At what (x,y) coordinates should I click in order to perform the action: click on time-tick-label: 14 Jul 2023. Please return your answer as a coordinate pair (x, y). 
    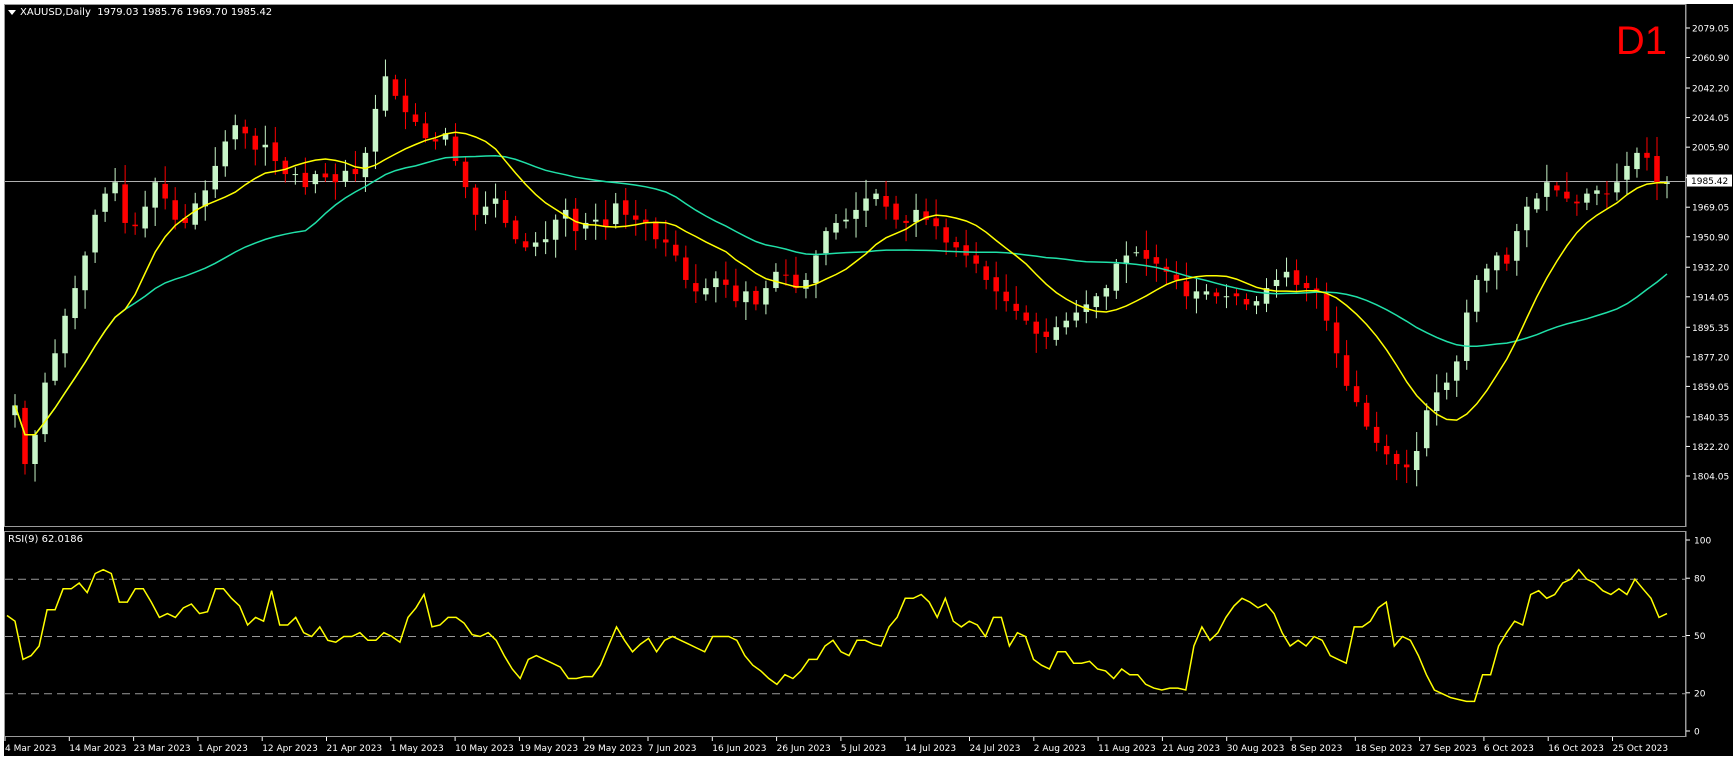
    Looking at the image, I should click on (930, 749).